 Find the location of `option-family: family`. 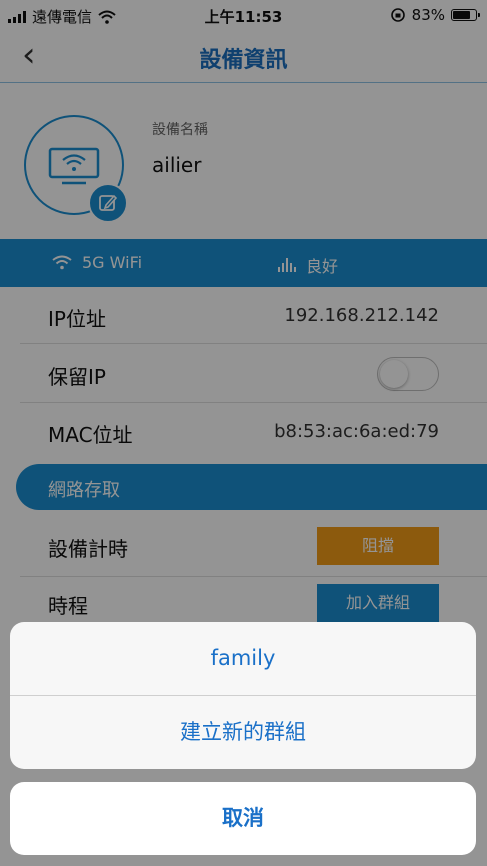

option-family: family is located at coordinates (243, 658).